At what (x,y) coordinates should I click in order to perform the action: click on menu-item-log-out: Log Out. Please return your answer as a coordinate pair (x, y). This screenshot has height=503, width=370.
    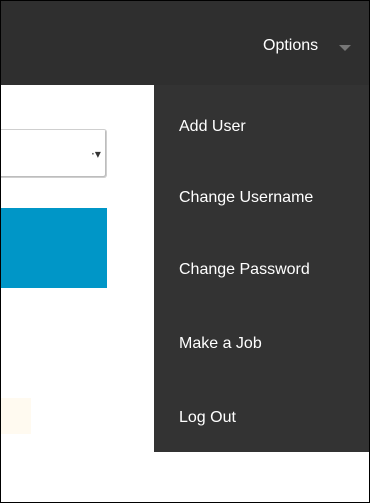
    Looking at the image, I should click on (207, 418).